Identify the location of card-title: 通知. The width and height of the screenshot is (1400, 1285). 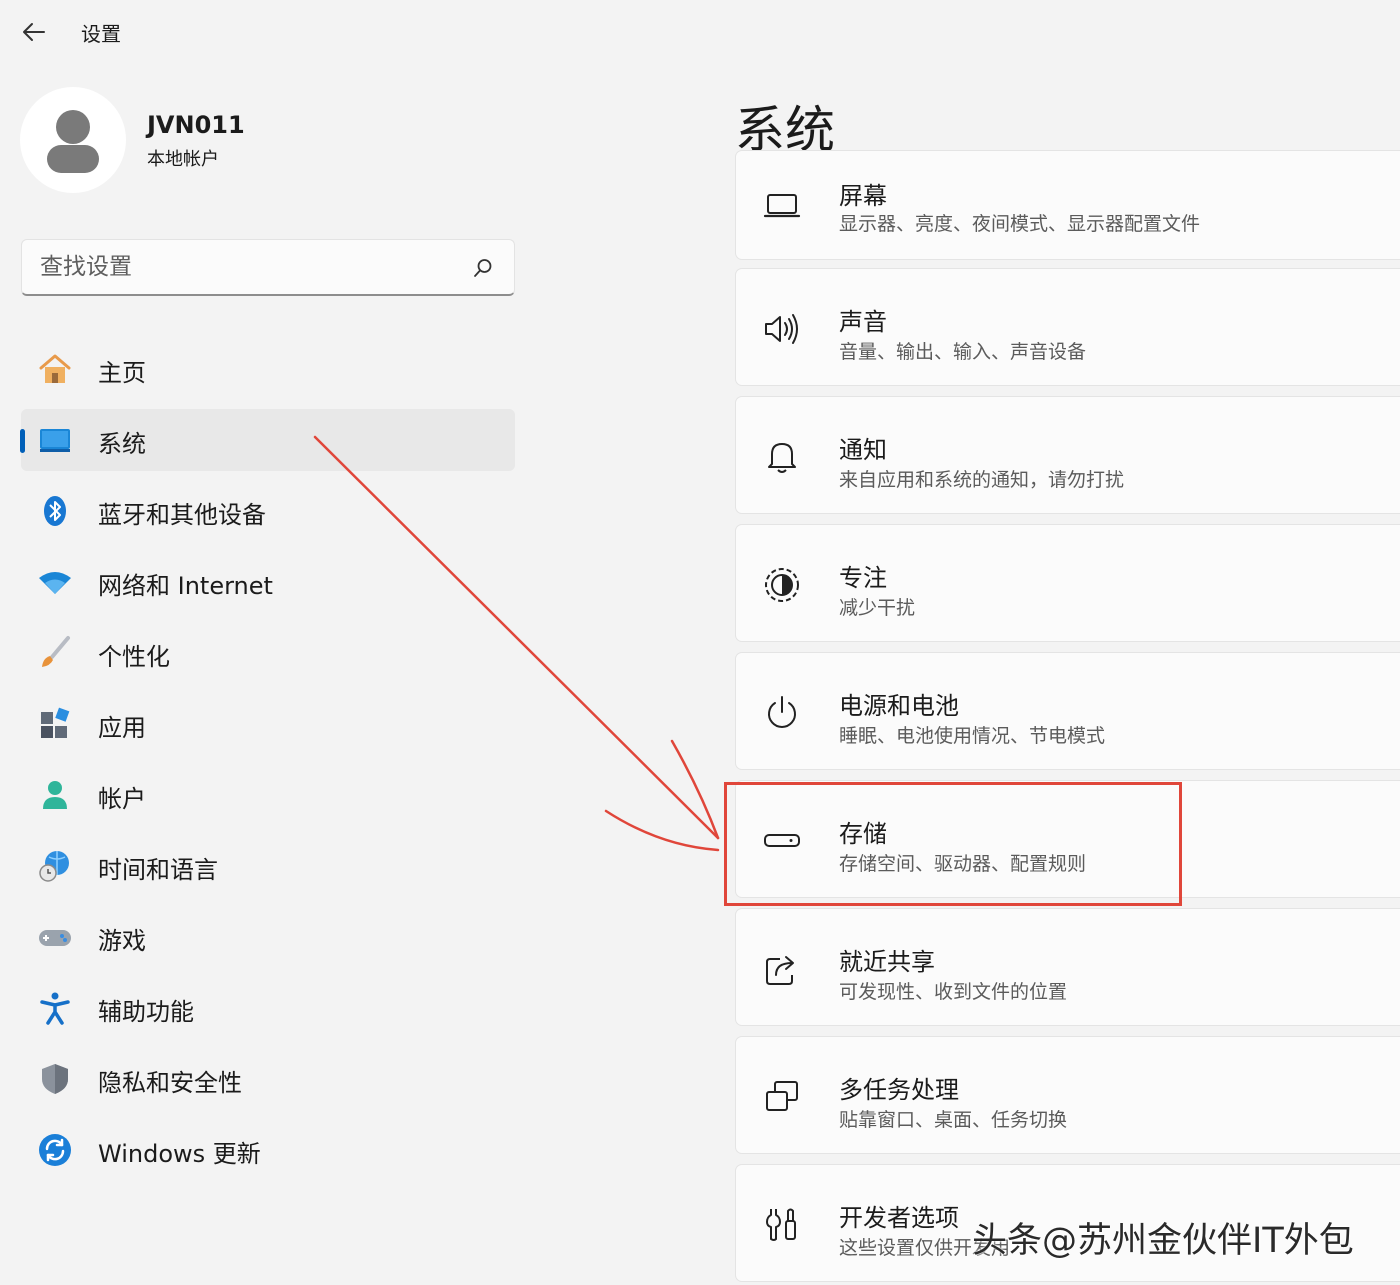
(863, 450).